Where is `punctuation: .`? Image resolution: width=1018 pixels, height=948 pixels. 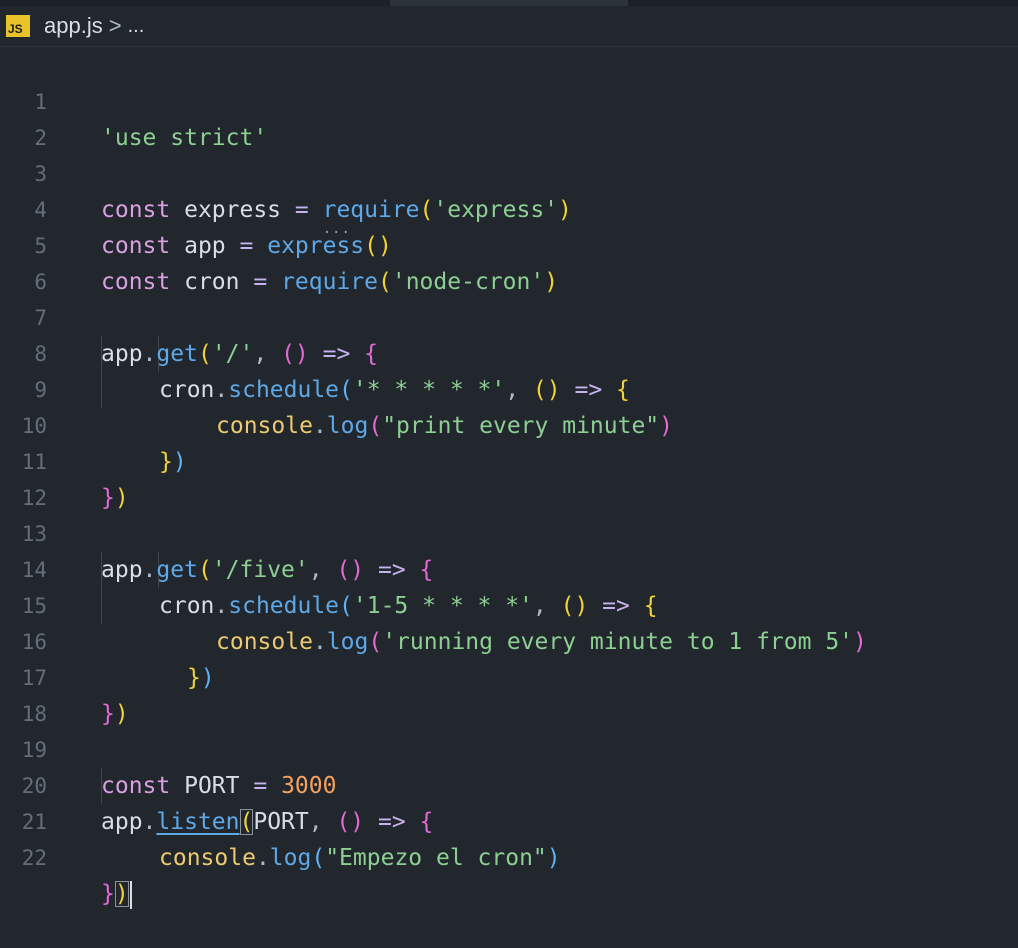
punctuation: . is located at coordinates (262, 858).